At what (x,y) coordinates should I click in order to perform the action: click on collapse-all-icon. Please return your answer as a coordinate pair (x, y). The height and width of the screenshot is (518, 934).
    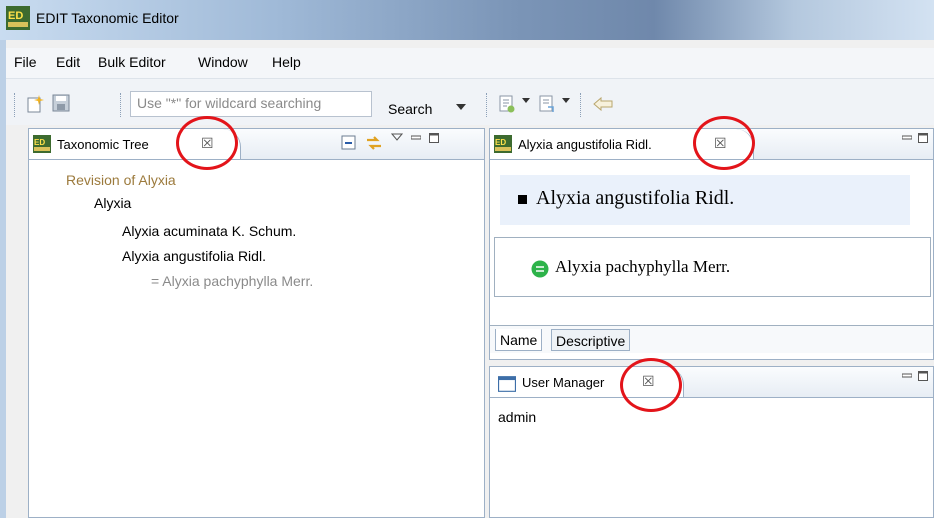
    Looking at the image, I should click on (349, 143).